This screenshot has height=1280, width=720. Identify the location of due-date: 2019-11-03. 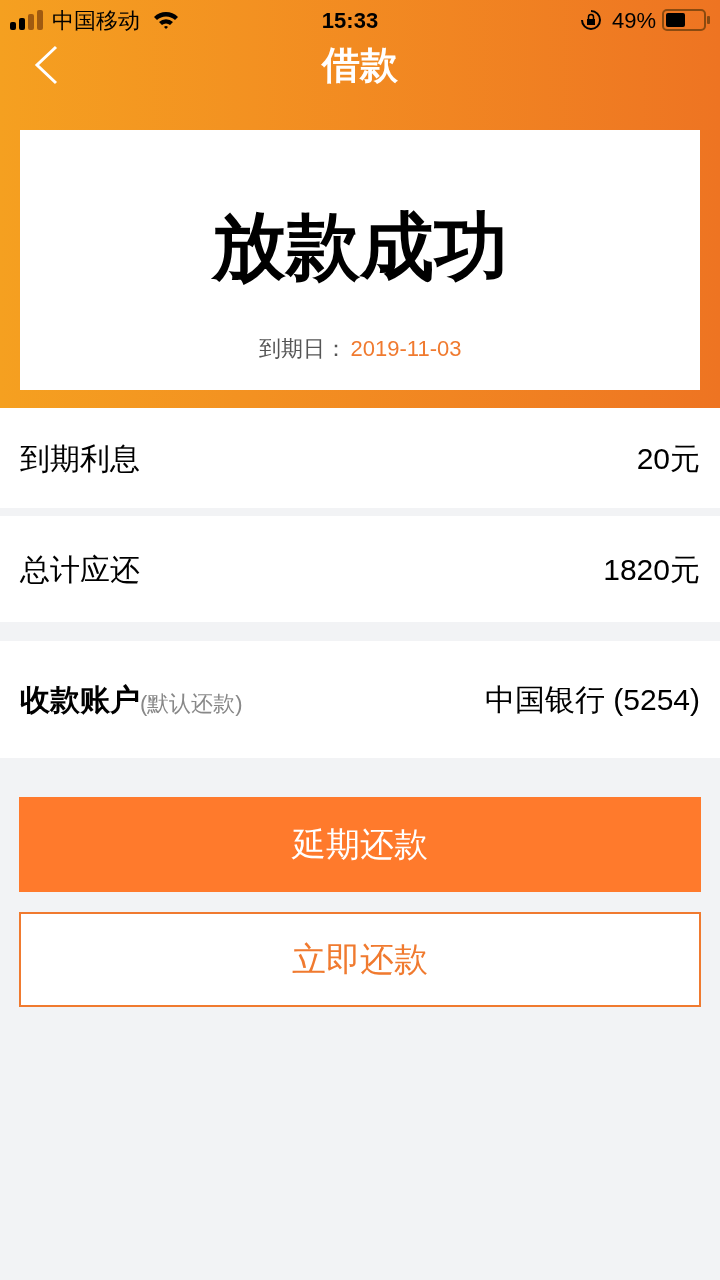
(406, 349).